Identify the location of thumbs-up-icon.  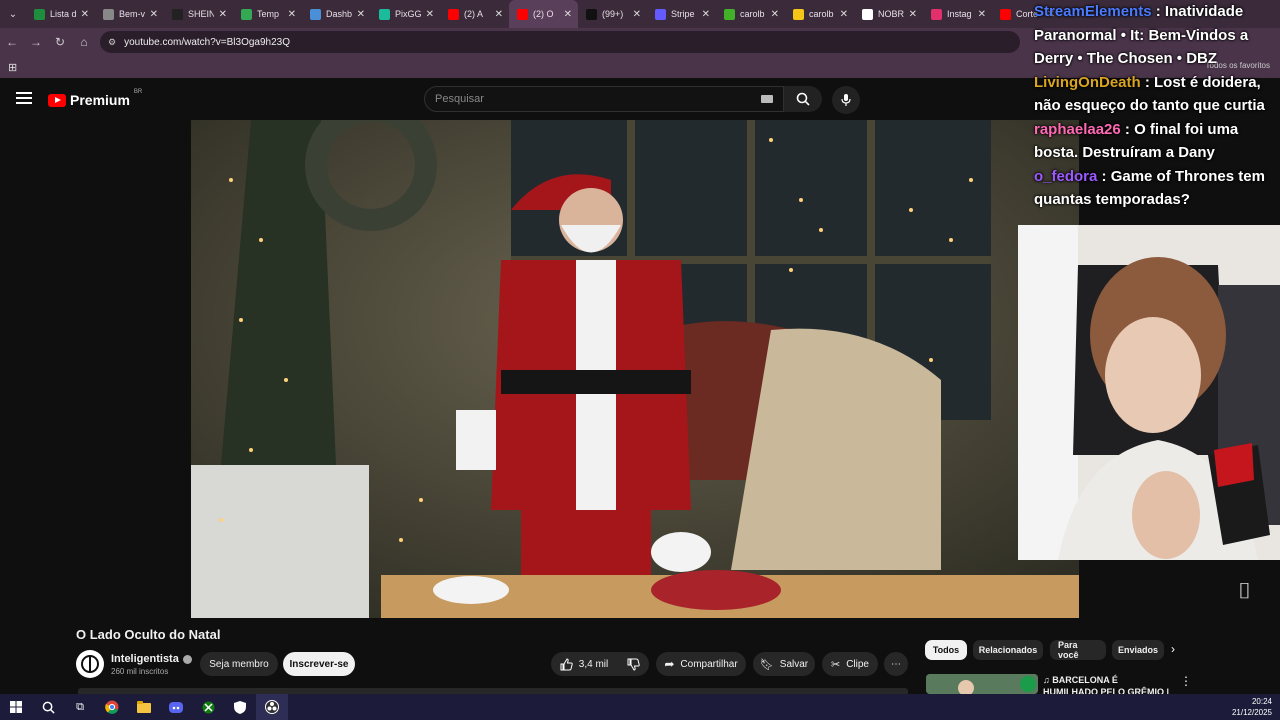
(566, 663).